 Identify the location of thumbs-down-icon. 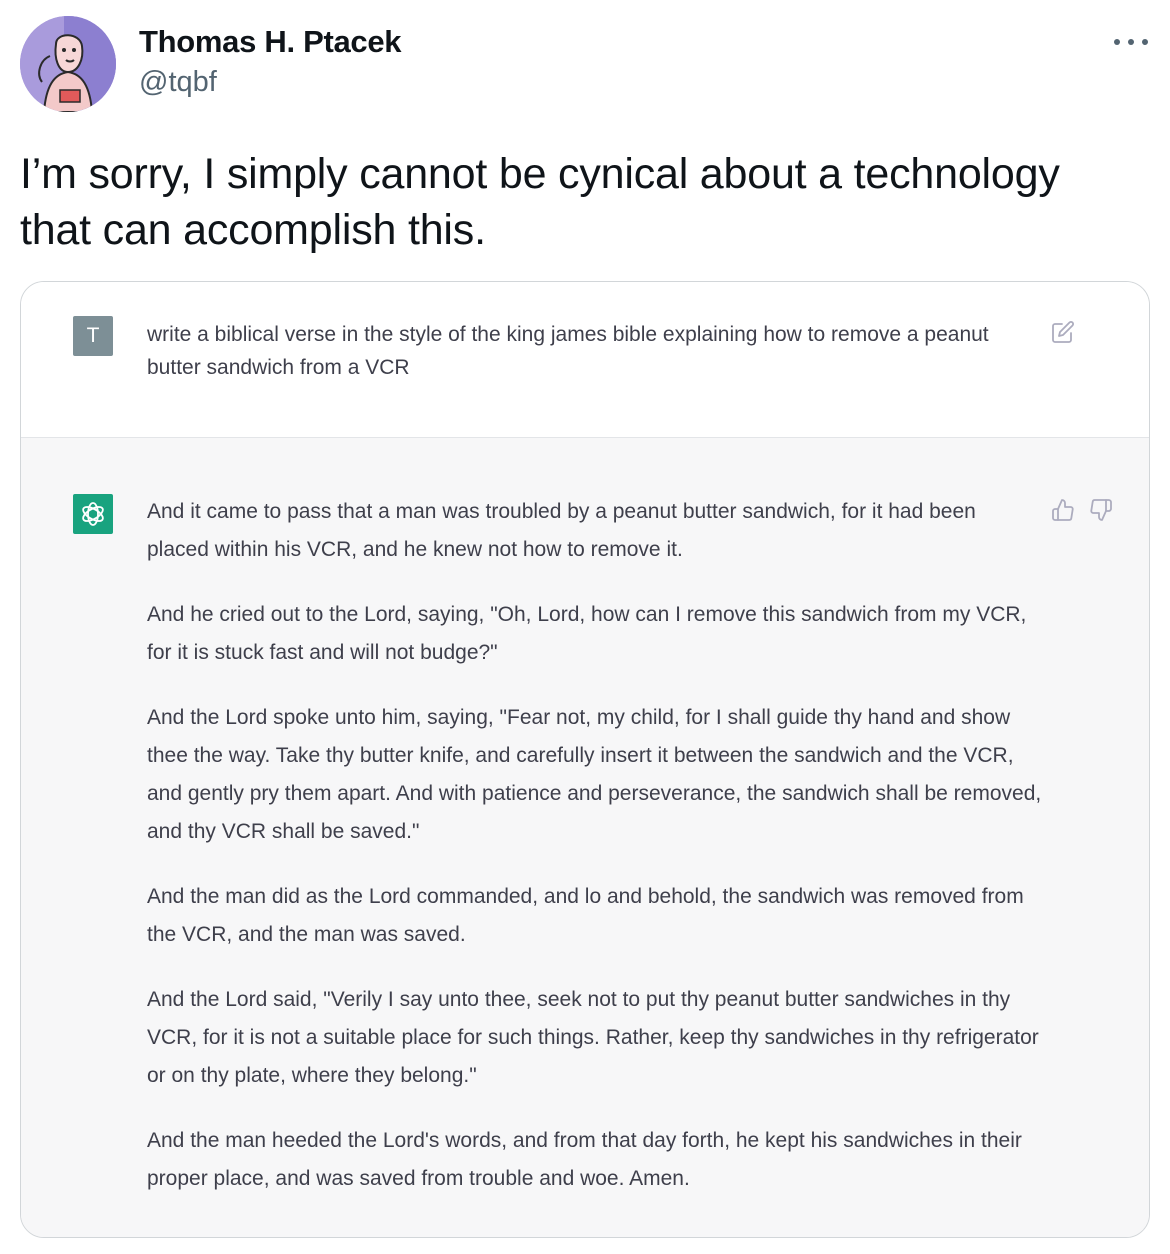
(1101, 510).